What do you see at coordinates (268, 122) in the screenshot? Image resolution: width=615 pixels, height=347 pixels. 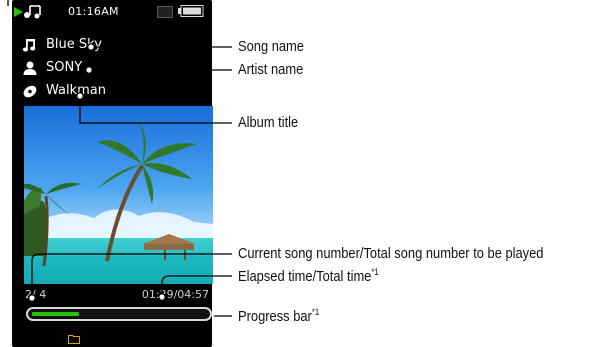 I see `callout-album-title: Album title` at bounding box center [268, 122].